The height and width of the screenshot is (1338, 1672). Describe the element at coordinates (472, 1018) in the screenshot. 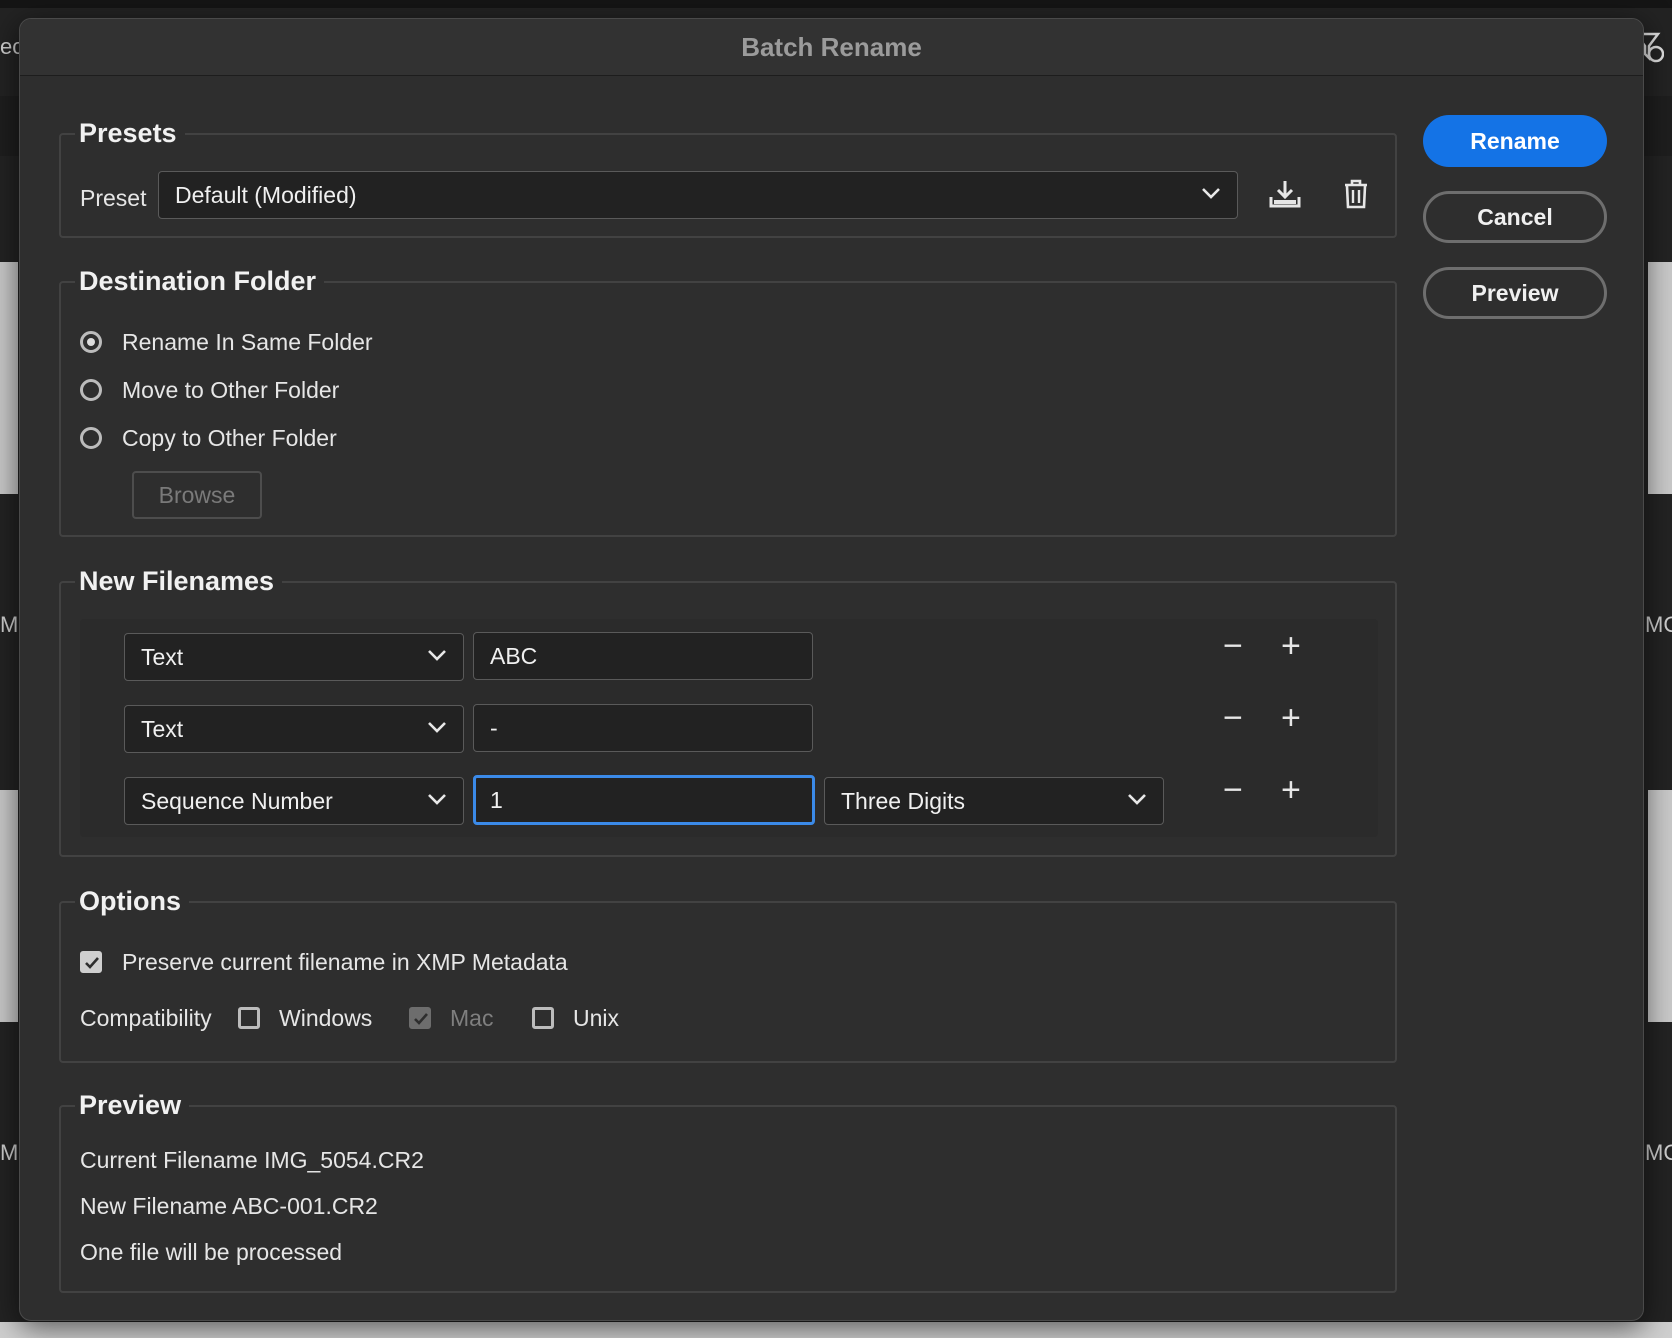

I see `mac-label: Mac` at that location.